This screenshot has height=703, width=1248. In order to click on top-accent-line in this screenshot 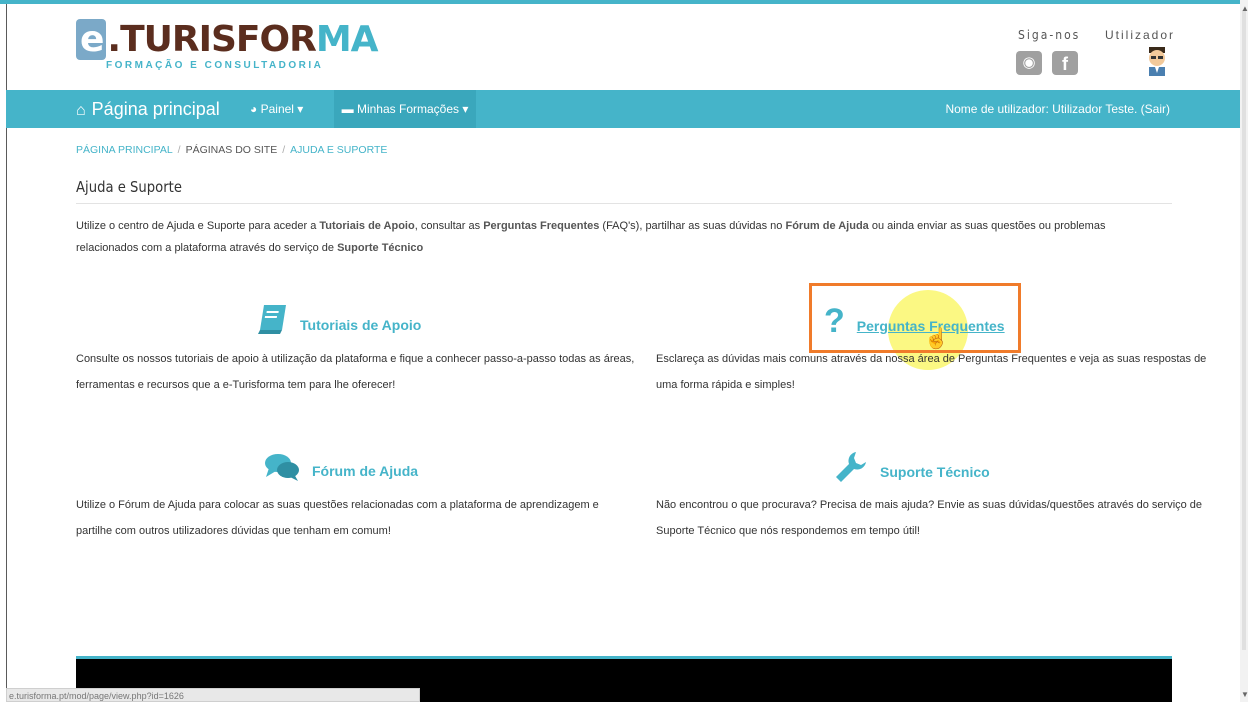, I will do `click(624, 2)`.